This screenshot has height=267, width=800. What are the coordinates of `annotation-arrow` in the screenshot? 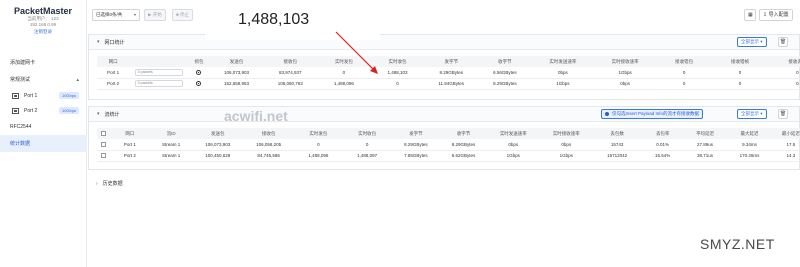 It's located at (356, 52).